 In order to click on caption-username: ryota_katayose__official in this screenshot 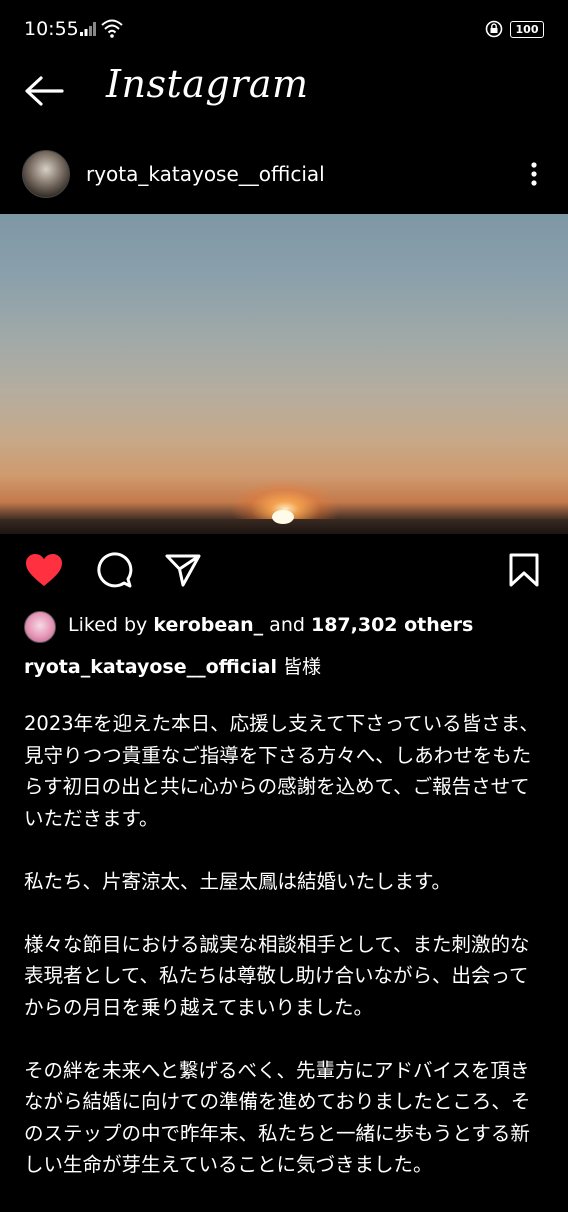, I will do `click(150, 667)`.